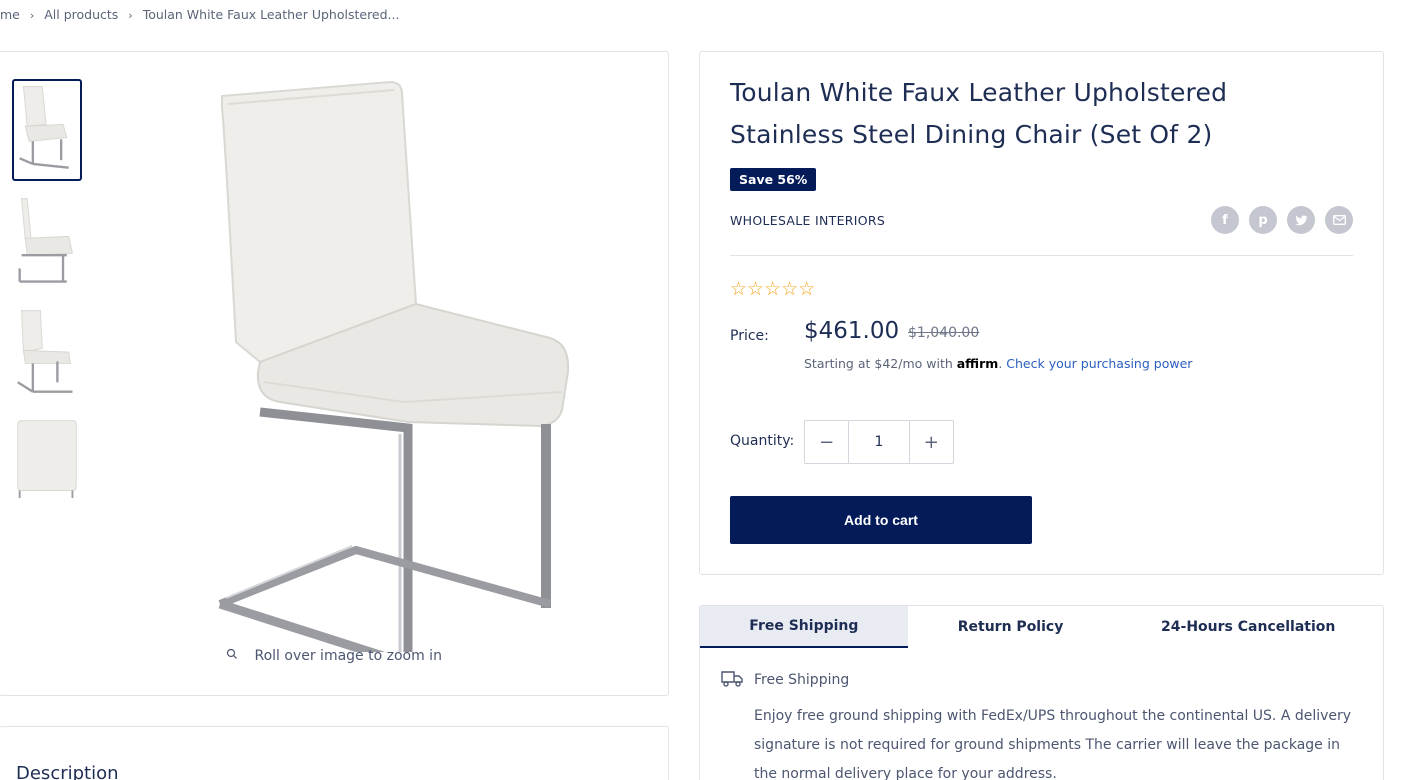 This screenshot has height=780, width=1404. Describe the element at coordinates (348, 656) in the screenshot. I see `zoom-hint-text: Roll over image to zoom in` at that location.